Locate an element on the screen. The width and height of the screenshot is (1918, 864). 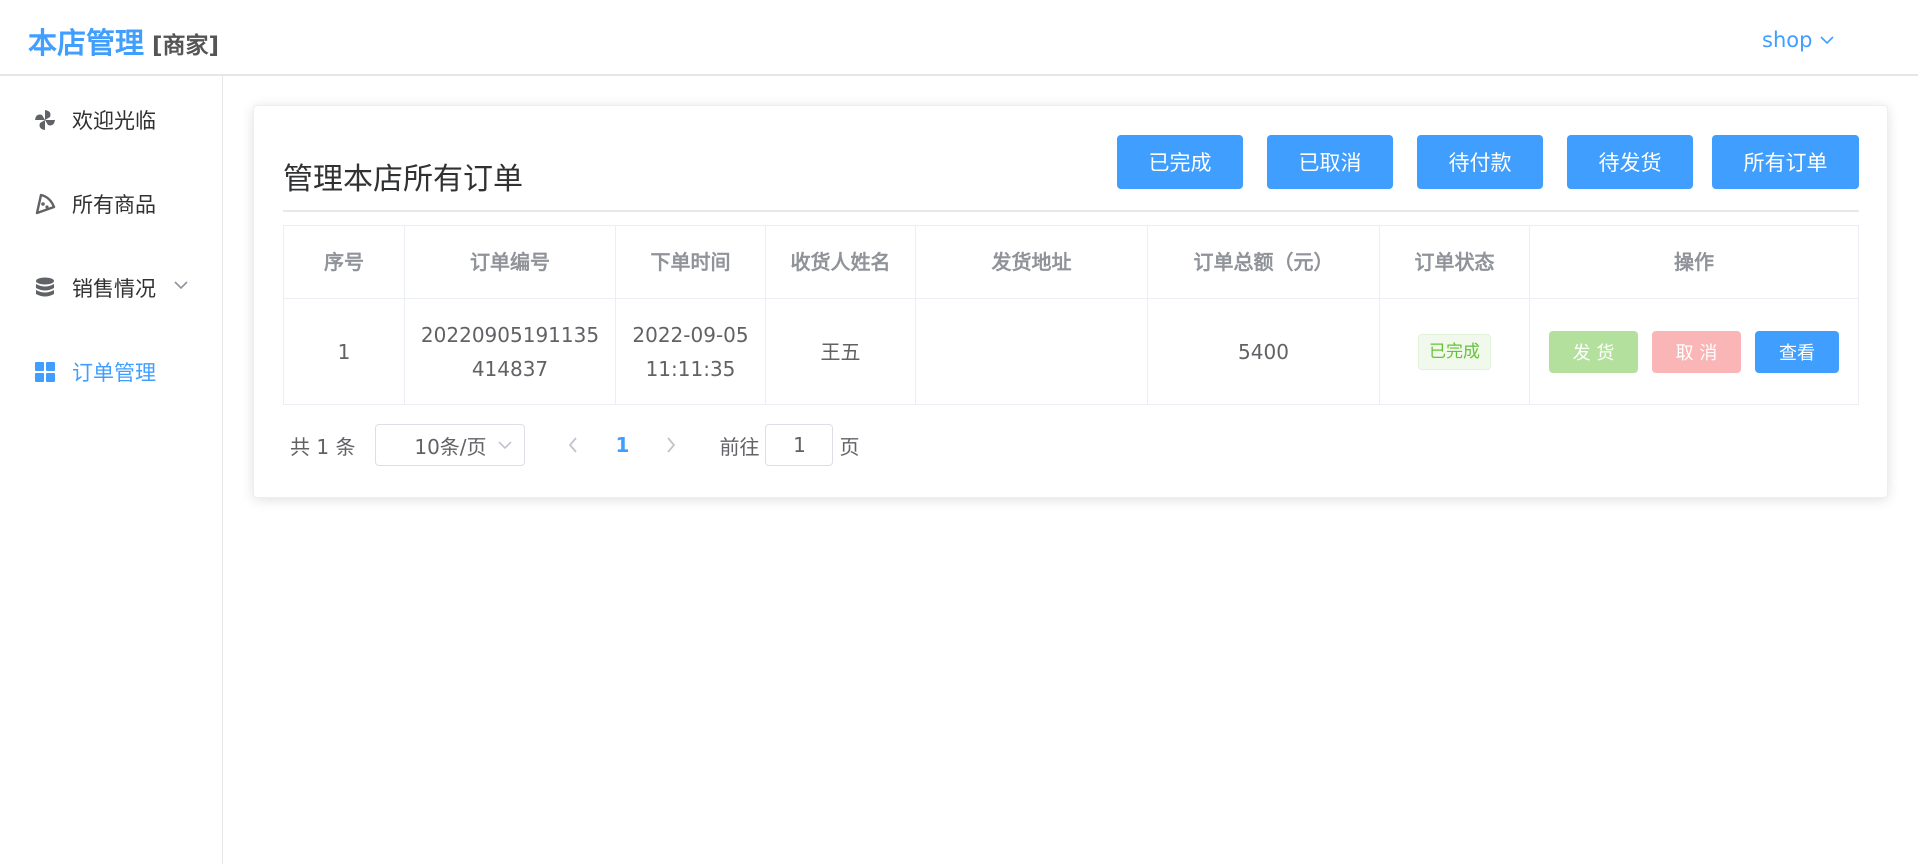
filter-unpaid-button: 待付款 is located at coordinates (1480, 162).